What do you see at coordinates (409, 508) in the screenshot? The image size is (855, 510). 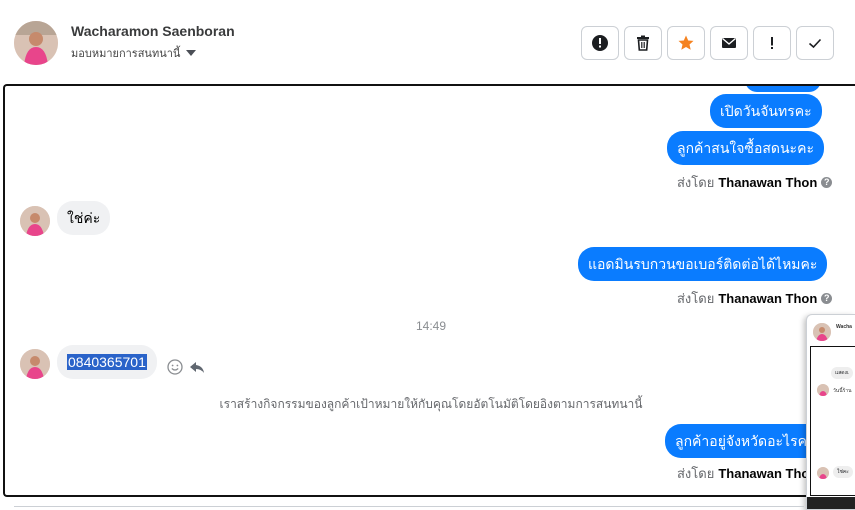 I see `composer-edge` at bounding box center [409, 508].